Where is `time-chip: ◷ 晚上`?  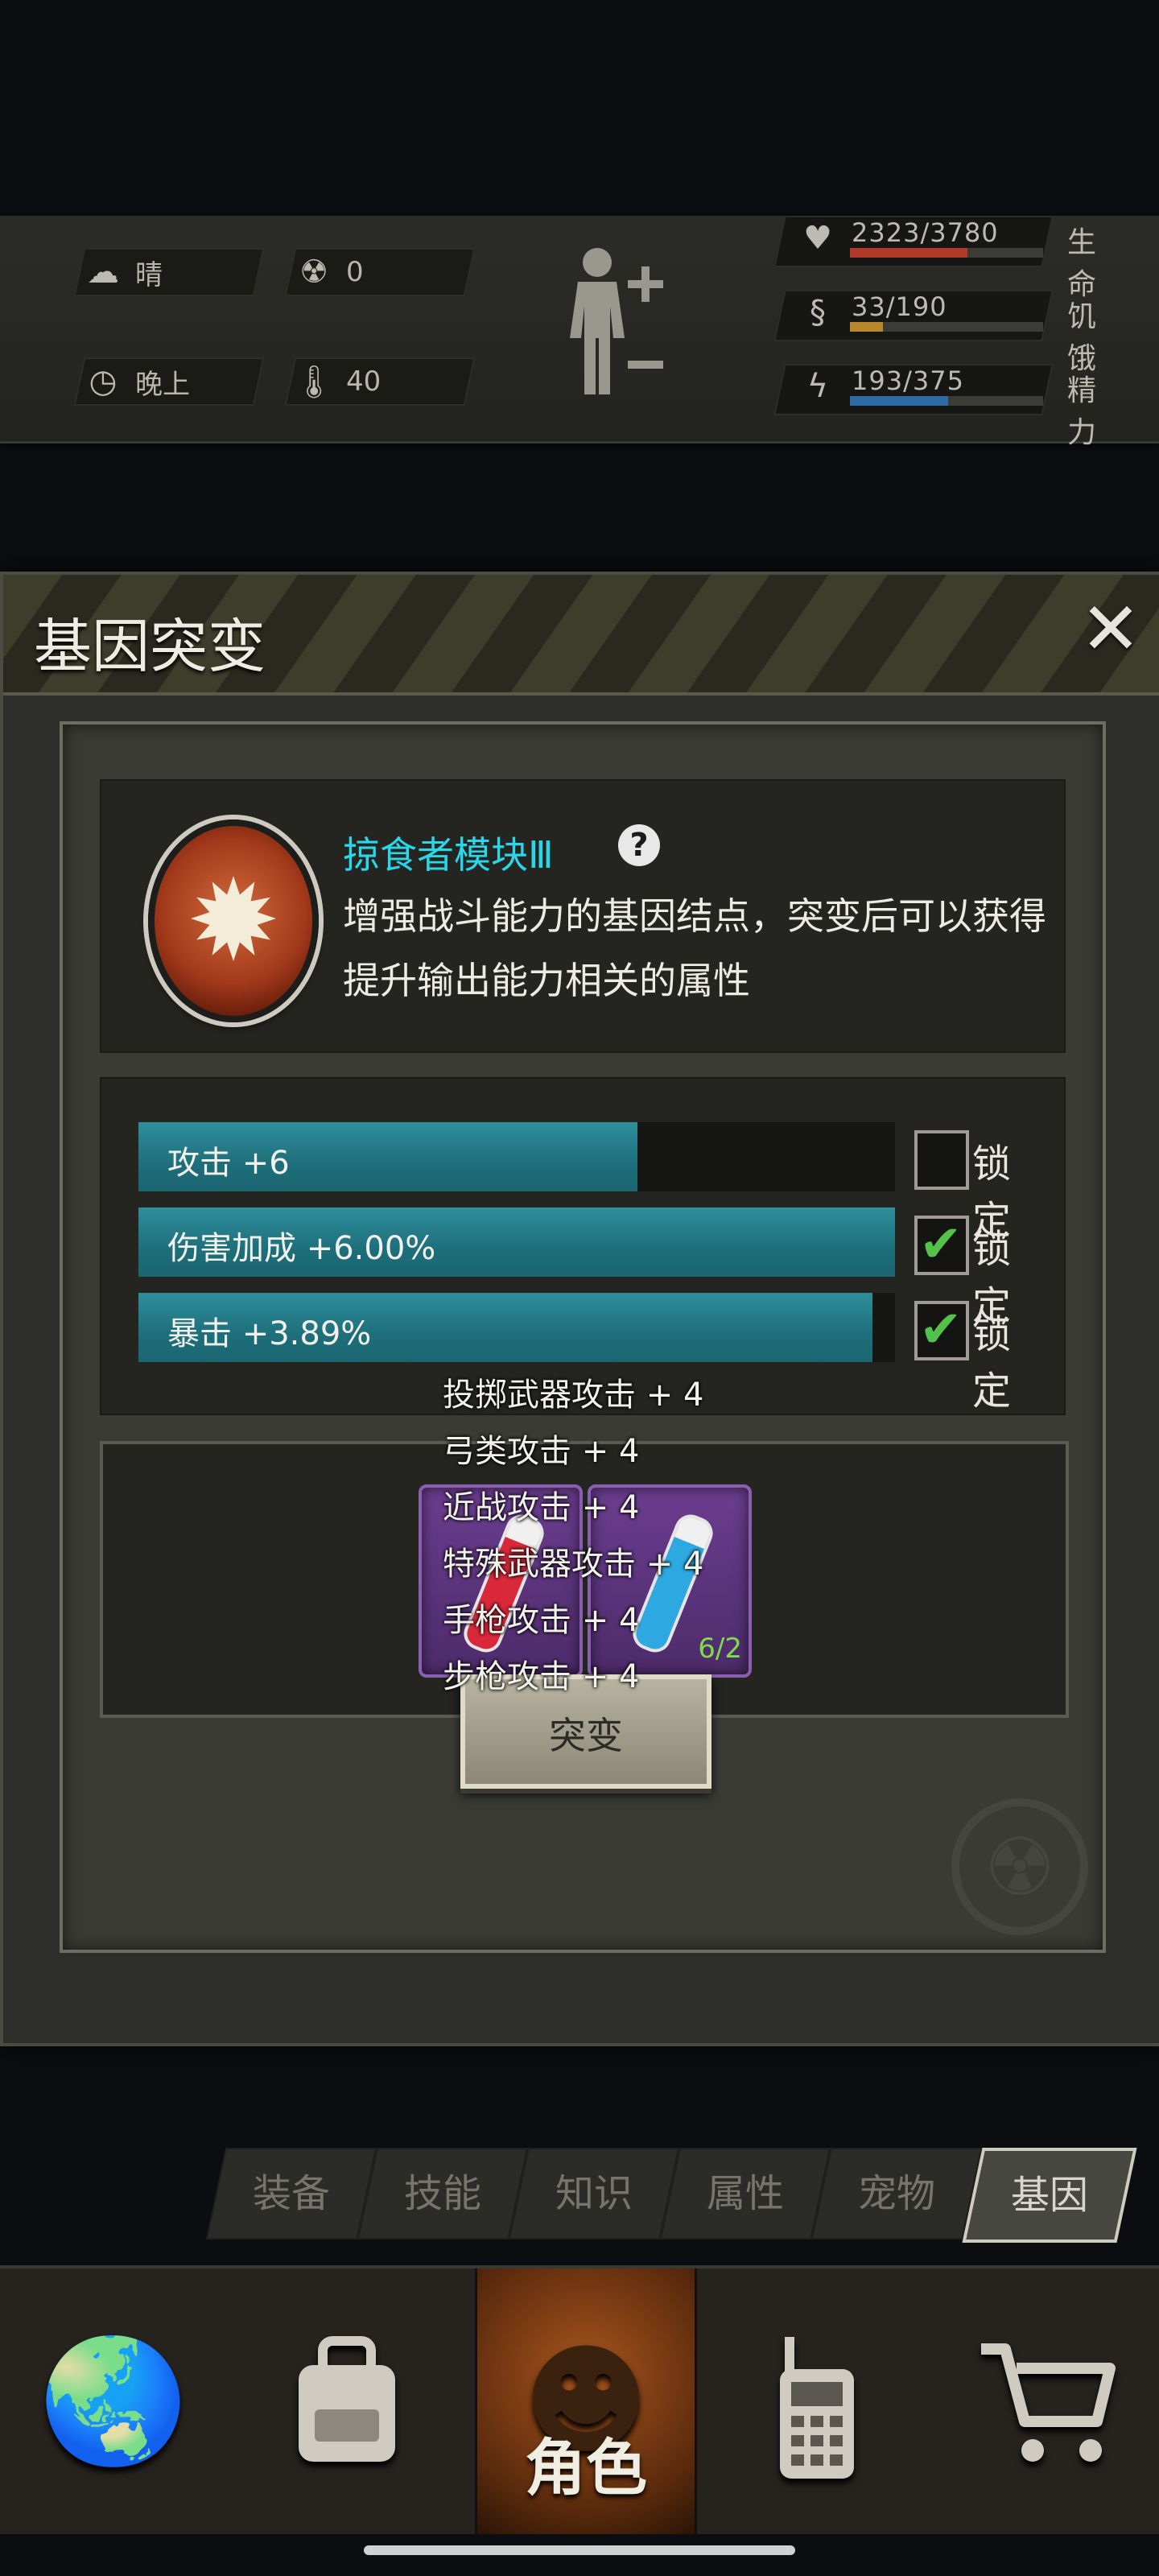
time-chip: ◷ 晚上 is located at coordinates (169, 381).